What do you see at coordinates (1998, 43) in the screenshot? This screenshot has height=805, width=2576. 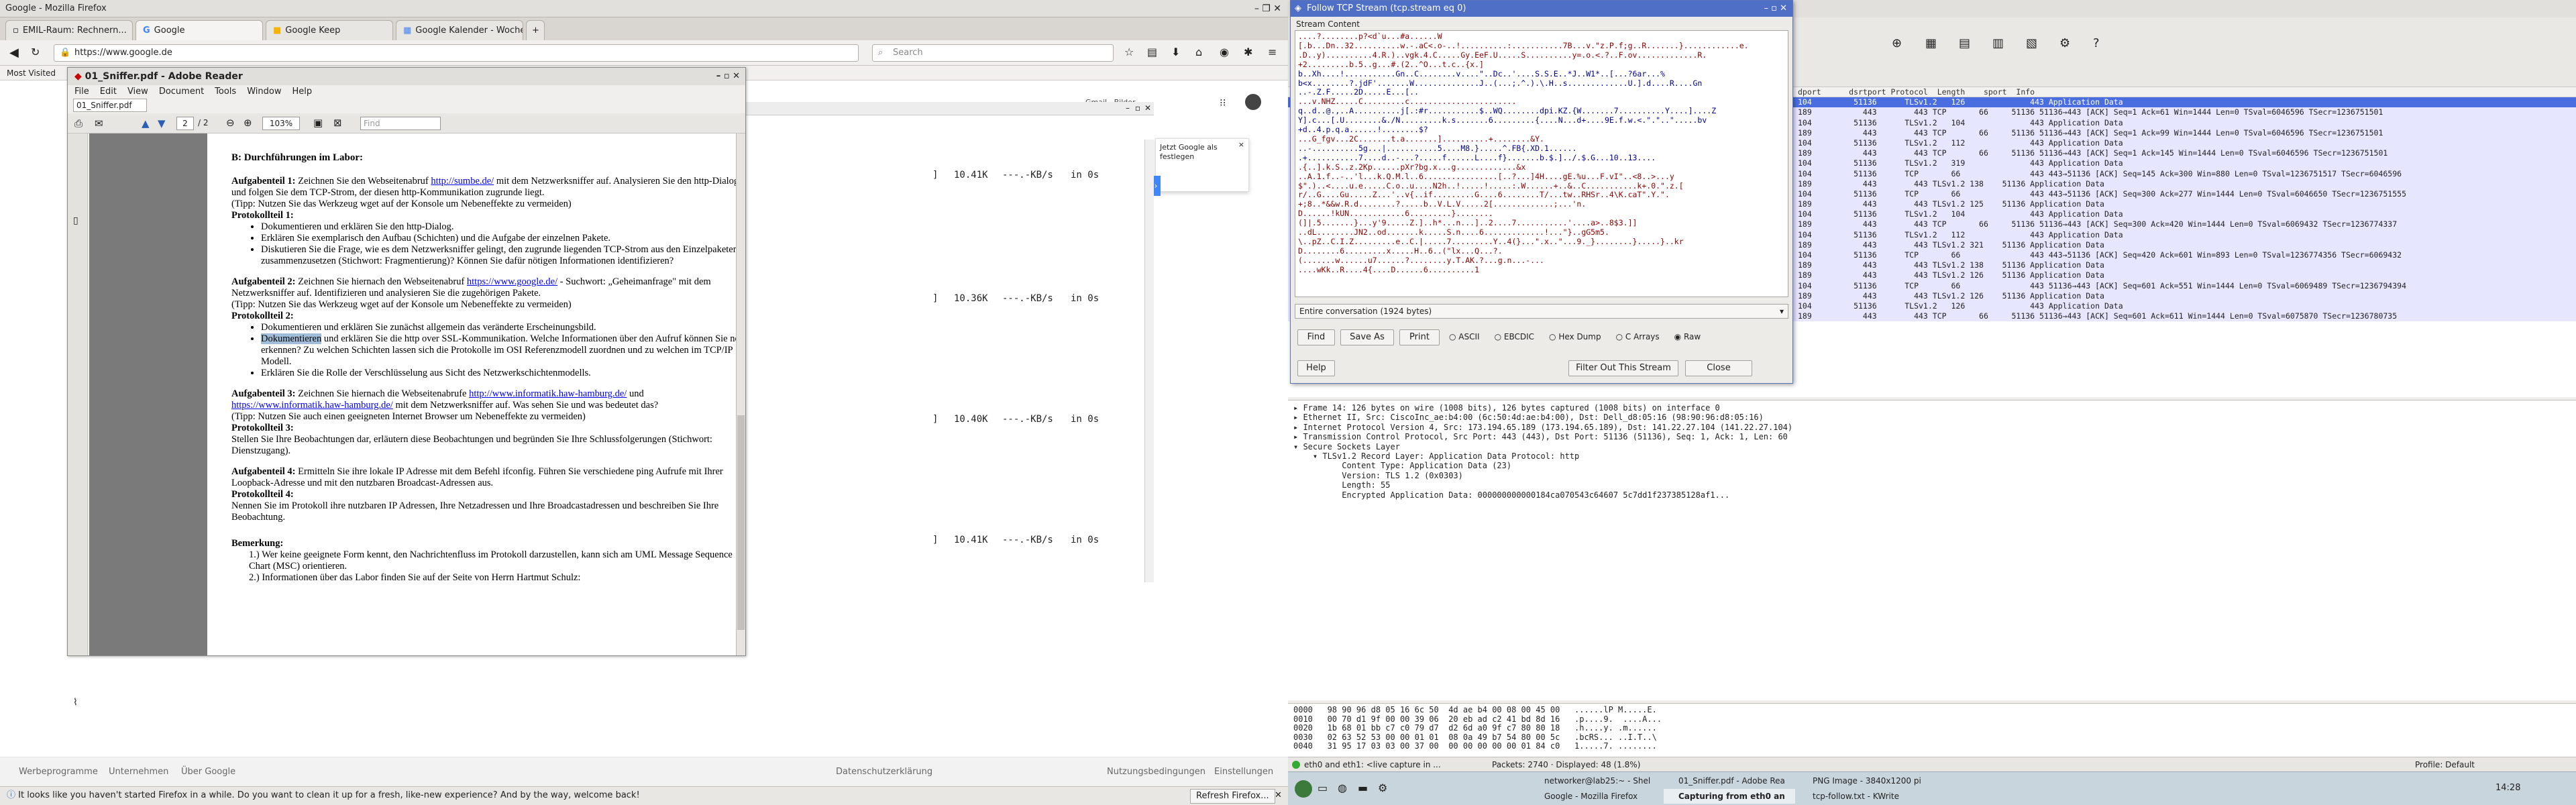 I see `display-filter-icon: ▥` at bounding box center [1998, 43].